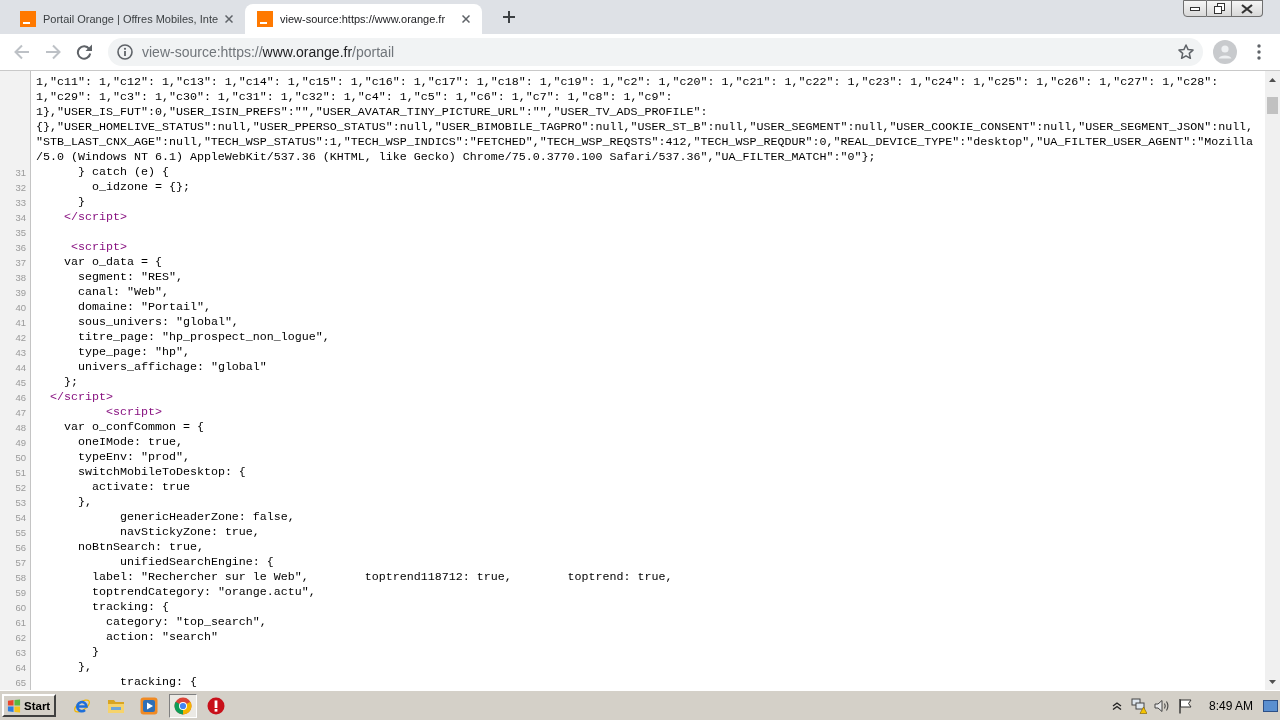  What do you see at coordinates (140, 187) in the screenshot?
I see `code-line: o_idzone = {};` at bounding box center [140, 187].